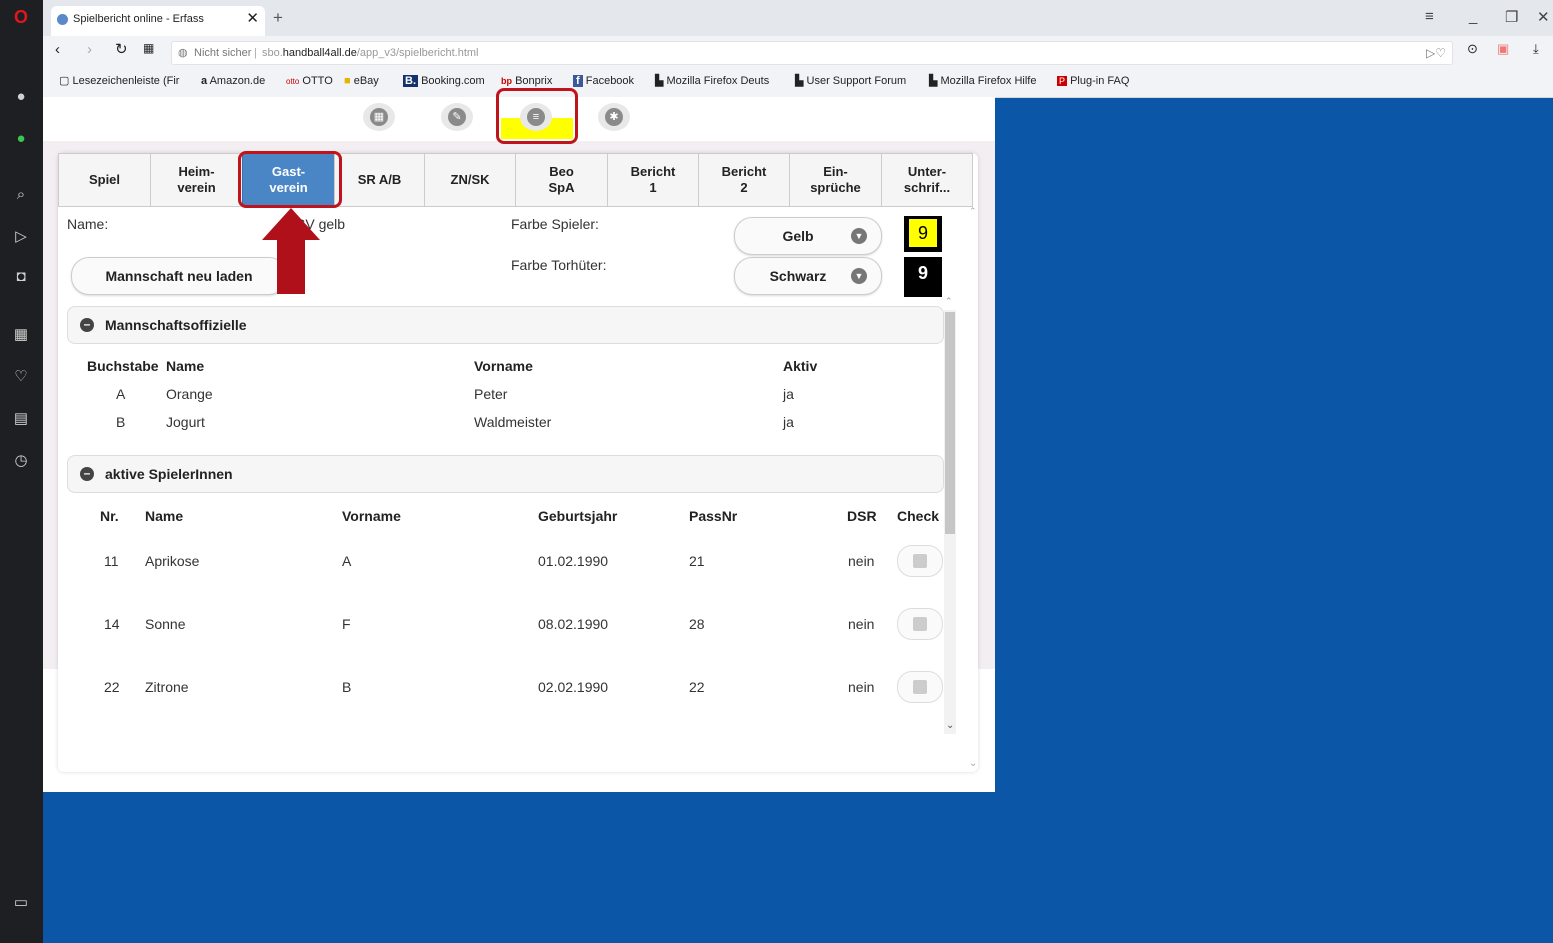 The height and width of the screenshot is (943, 1553). What do you see at coordinates (744, 180) in the screenshot?
I see `tab-bericht-2: Bericht 2` at bounding box center [744, 180].